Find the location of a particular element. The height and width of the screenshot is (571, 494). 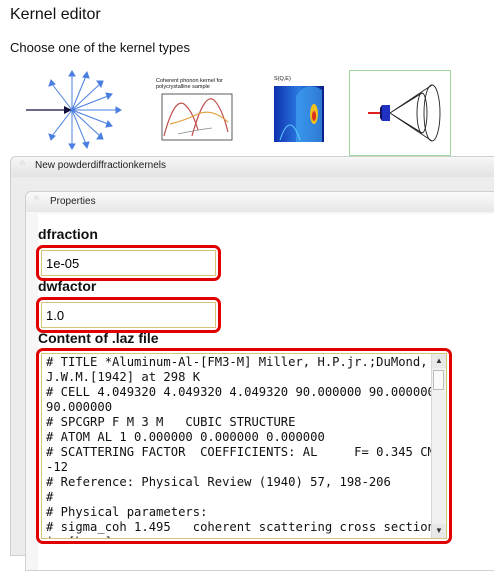

kernel-option-sans is located at coordinates (79, 113).